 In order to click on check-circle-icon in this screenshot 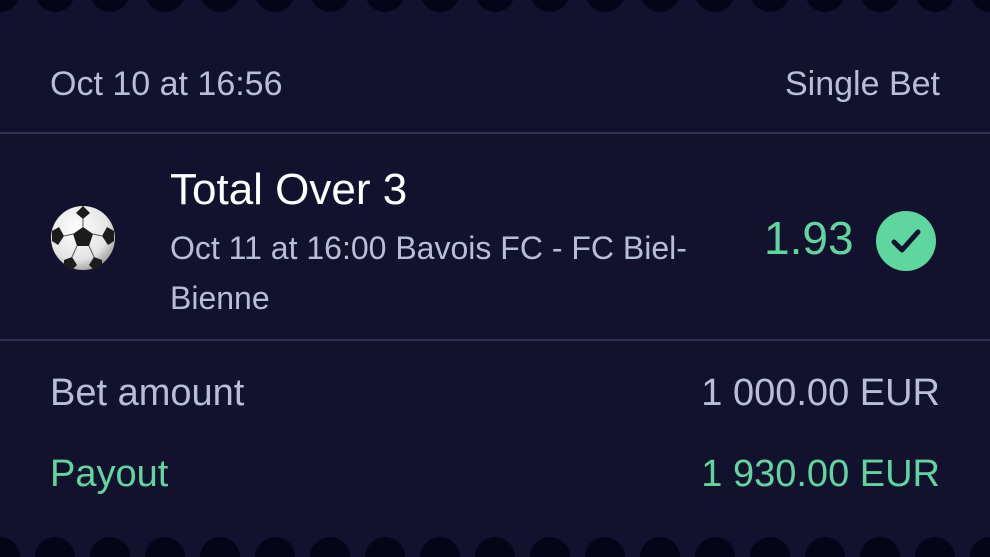, I will do `click(906, 241)`.